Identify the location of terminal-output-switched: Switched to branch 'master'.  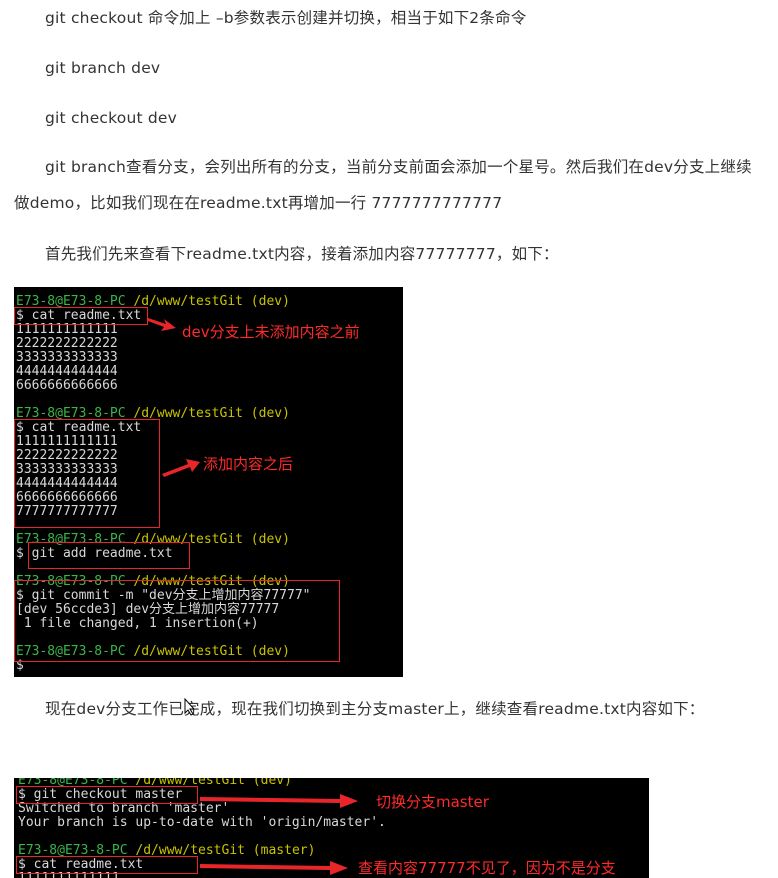
(124, 808).